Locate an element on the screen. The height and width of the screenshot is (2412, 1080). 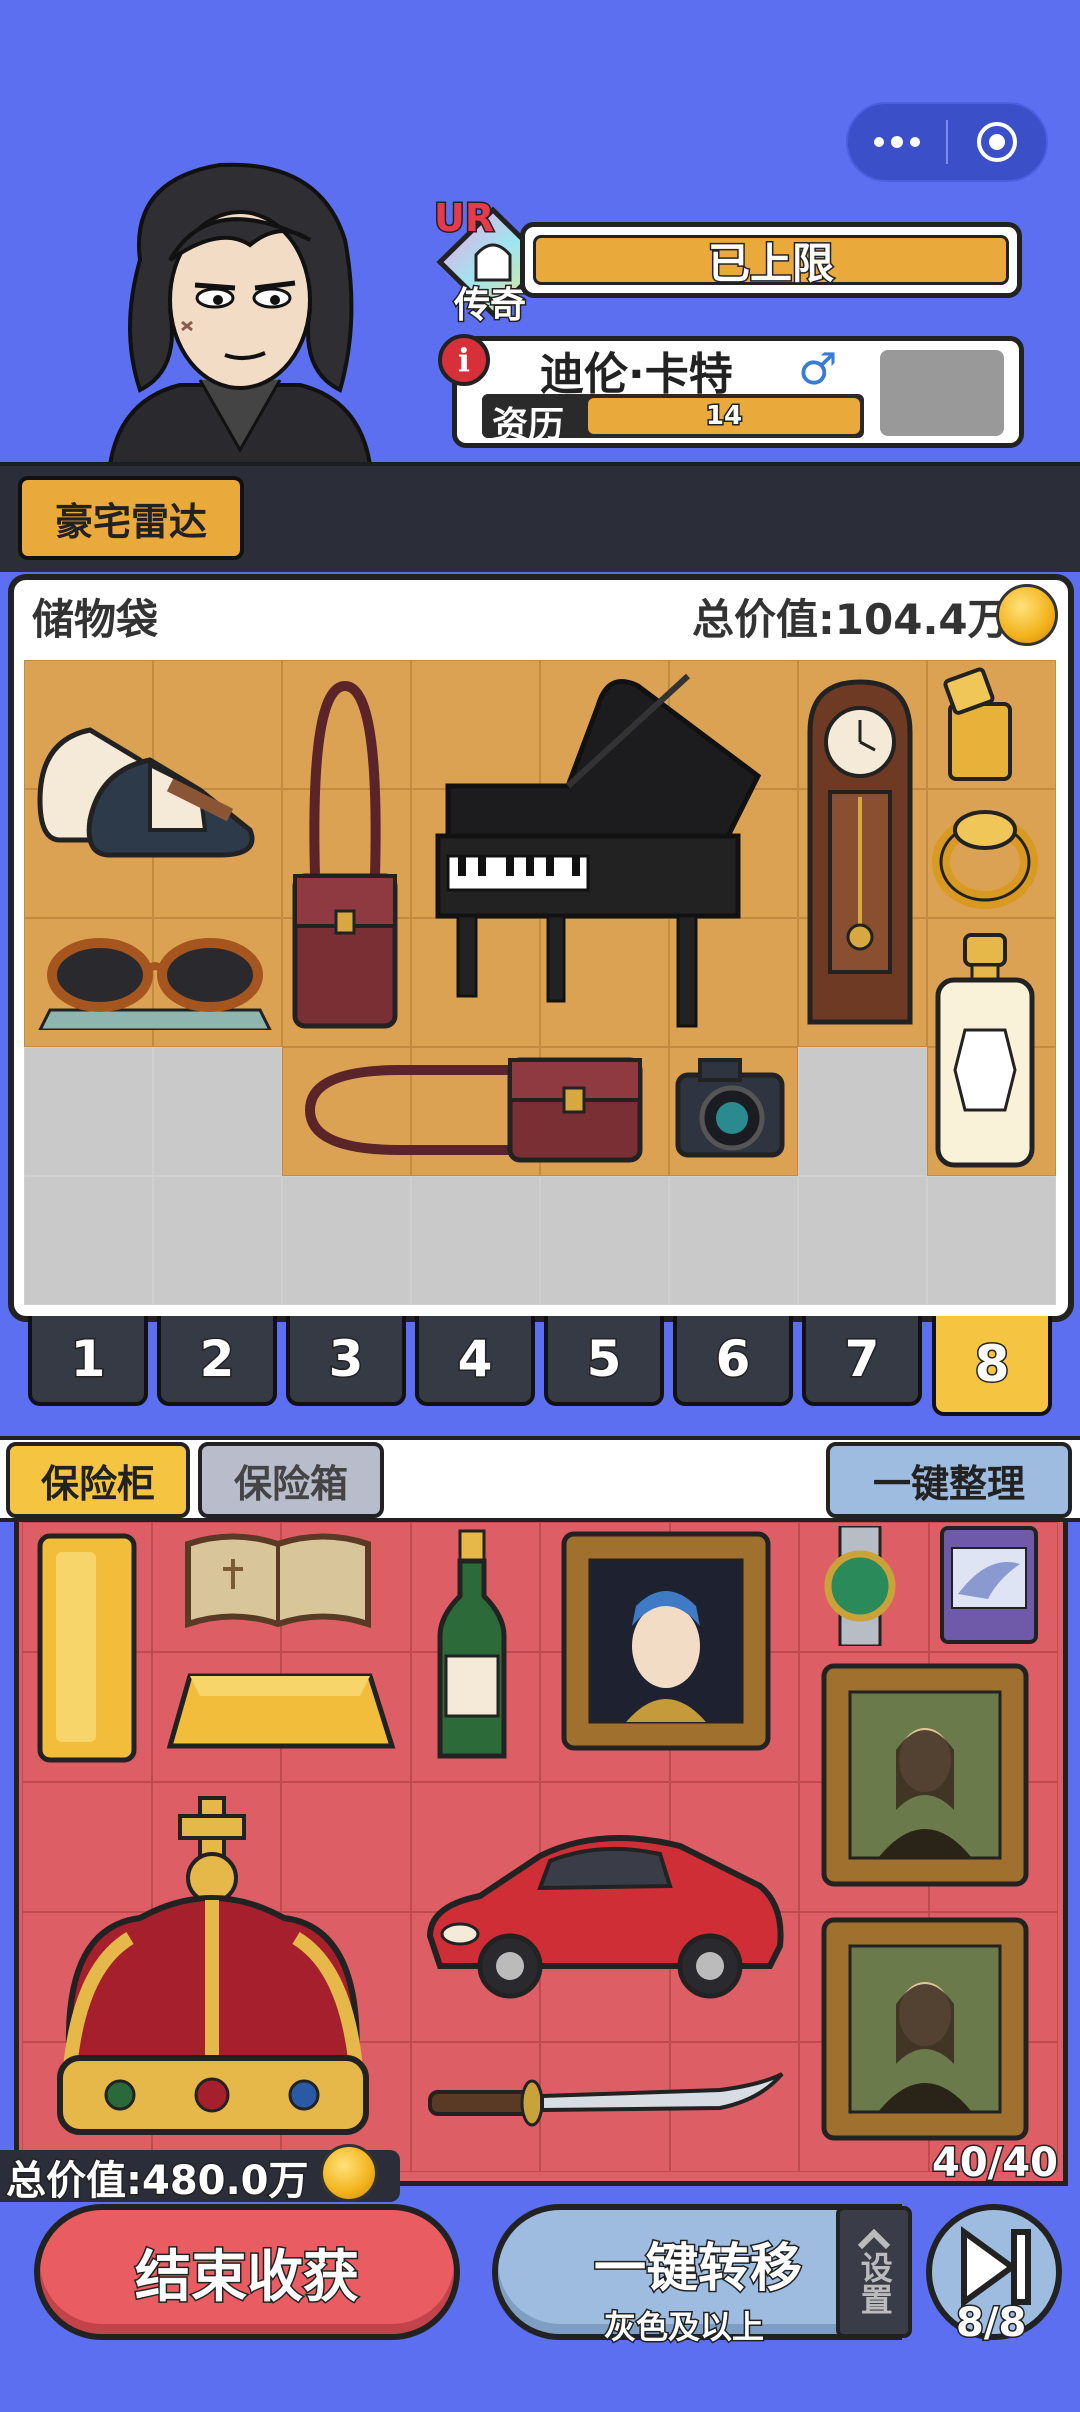
rarity-name: 传奇 is located at coordinates (489, 306).